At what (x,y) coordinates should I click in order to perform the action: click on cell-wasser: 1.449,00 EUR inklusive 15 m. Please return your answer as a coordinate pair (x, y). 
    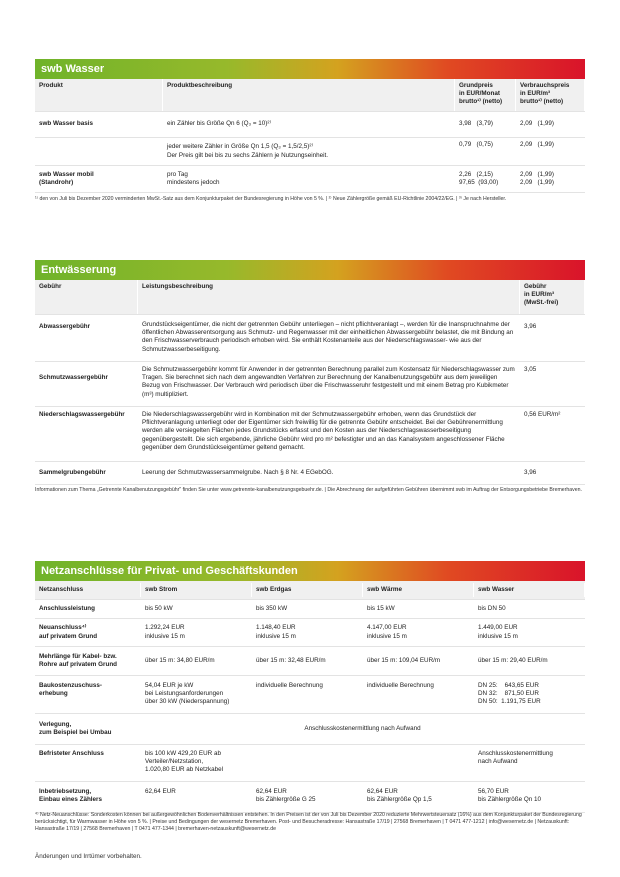
    Looking at the image, I should click on (529, 632).